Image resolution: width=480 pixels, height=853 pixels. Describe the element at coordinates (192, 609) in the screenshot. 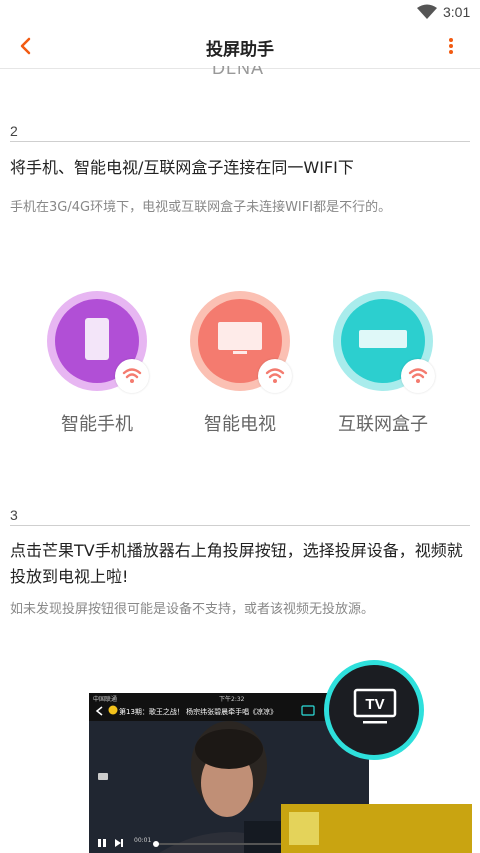

I see `step-3-description: 如未发现投屏按钮很可能是设备不支持，或者该视频无投放源。` at that location.